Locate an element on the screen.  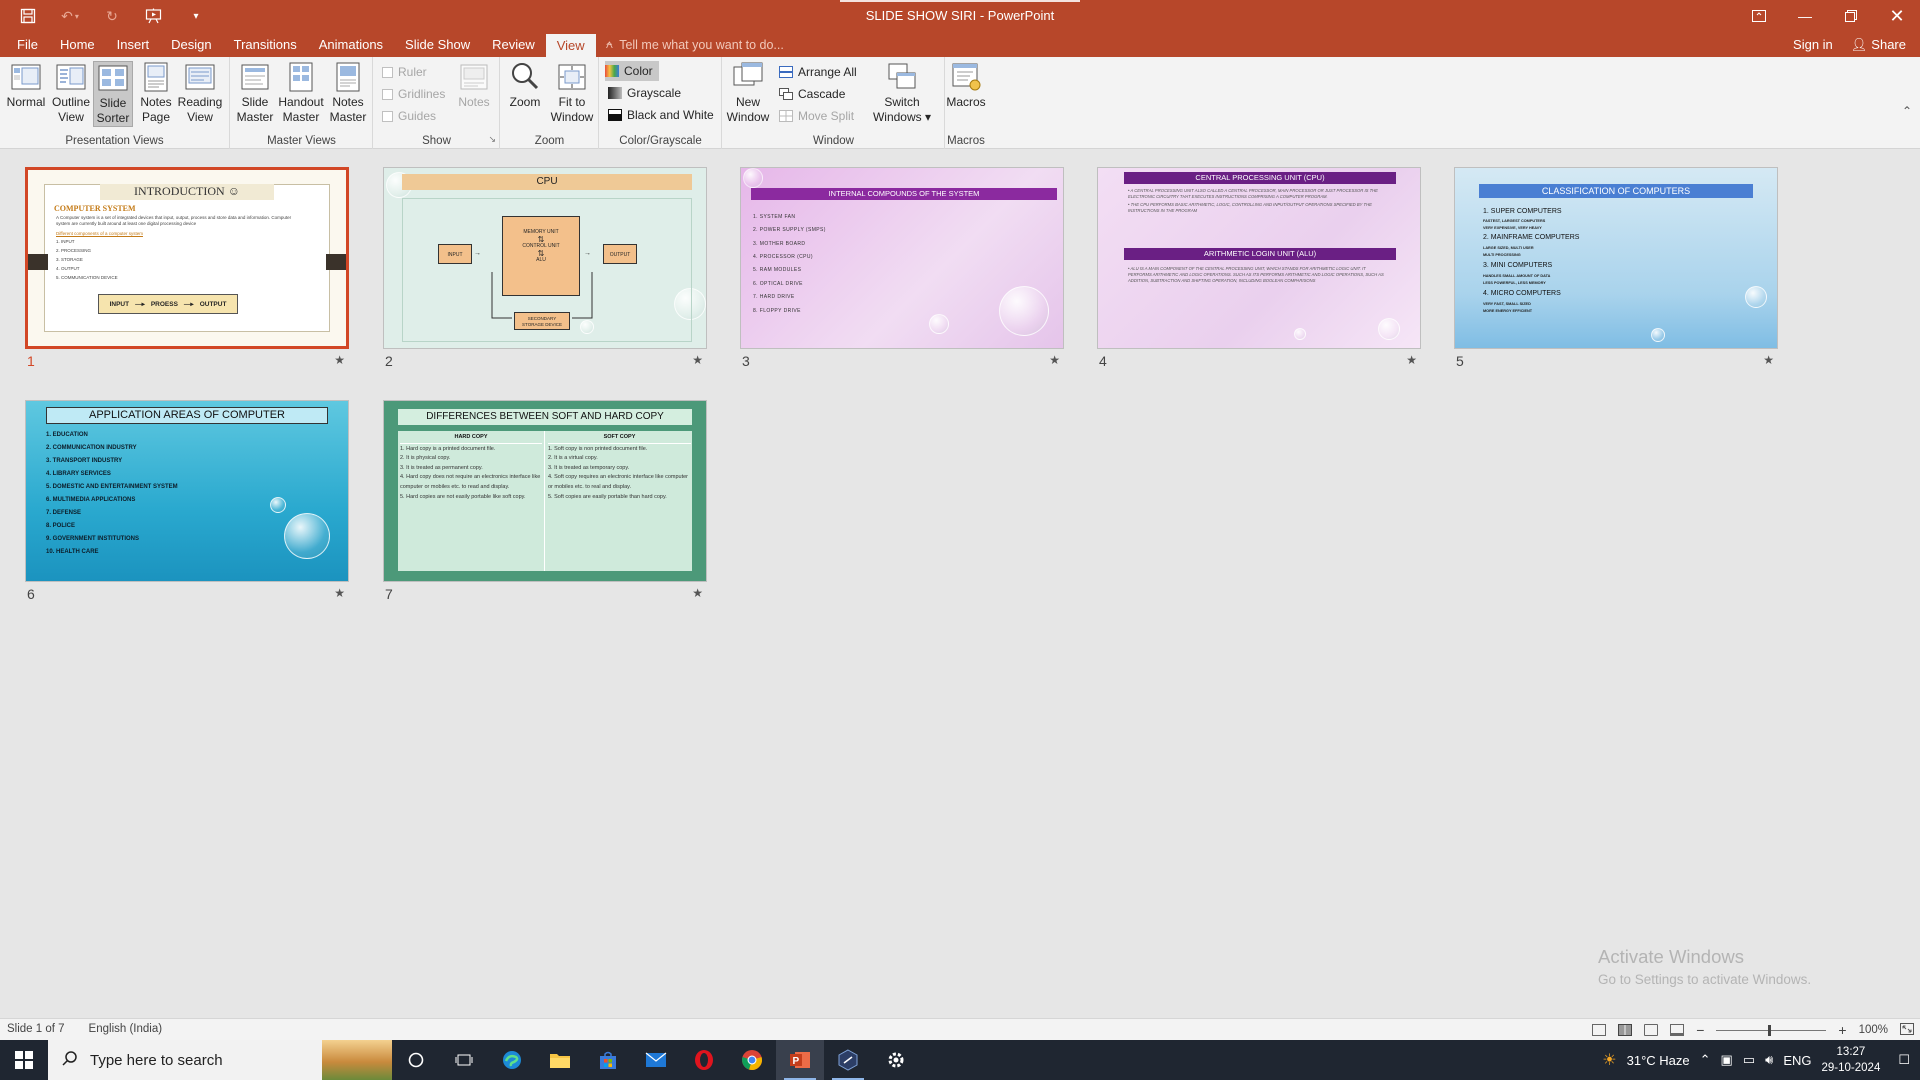
reading-view-status-icon is located at coordinates (1651, 1030).